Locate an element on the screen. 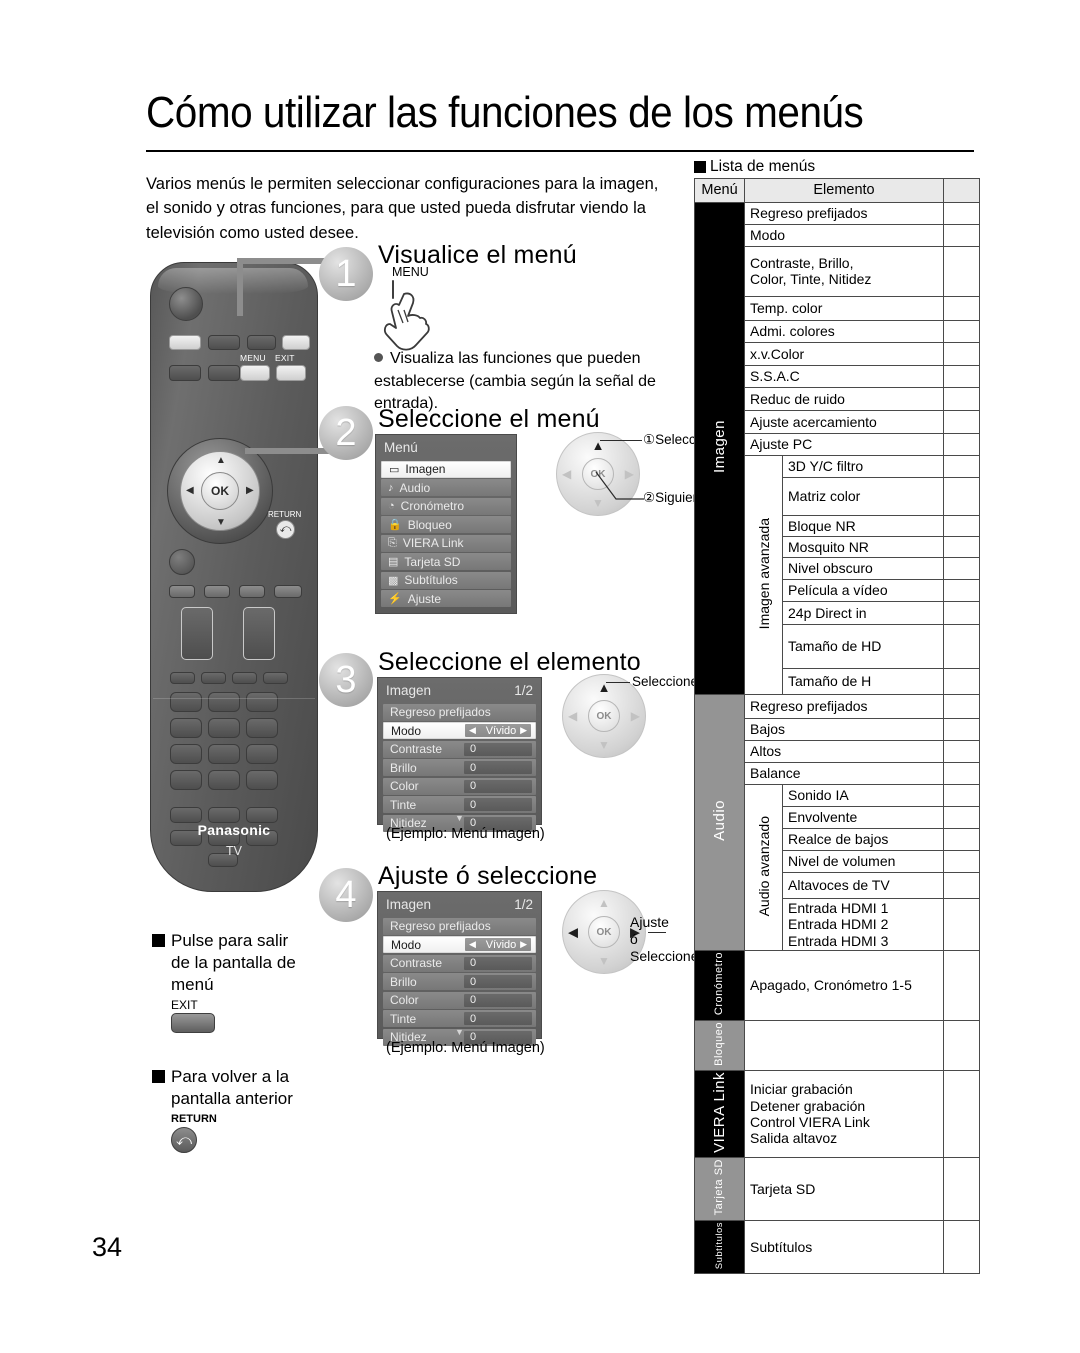 The image size is (1080, 1353). menu-osd-item-bloqueo: 🔒 Bloqueo is located at coordinates (446, 524).